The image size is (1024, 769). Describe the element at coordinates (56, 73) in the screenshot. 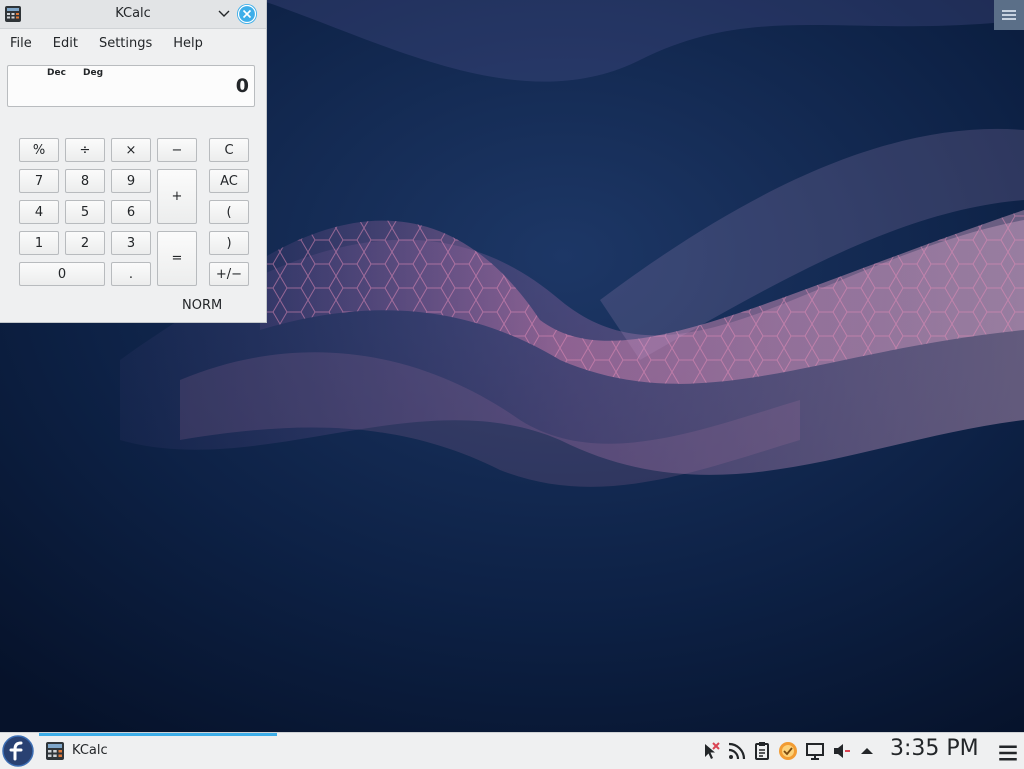

I see `base-mode-indicator: Dec` at that location.